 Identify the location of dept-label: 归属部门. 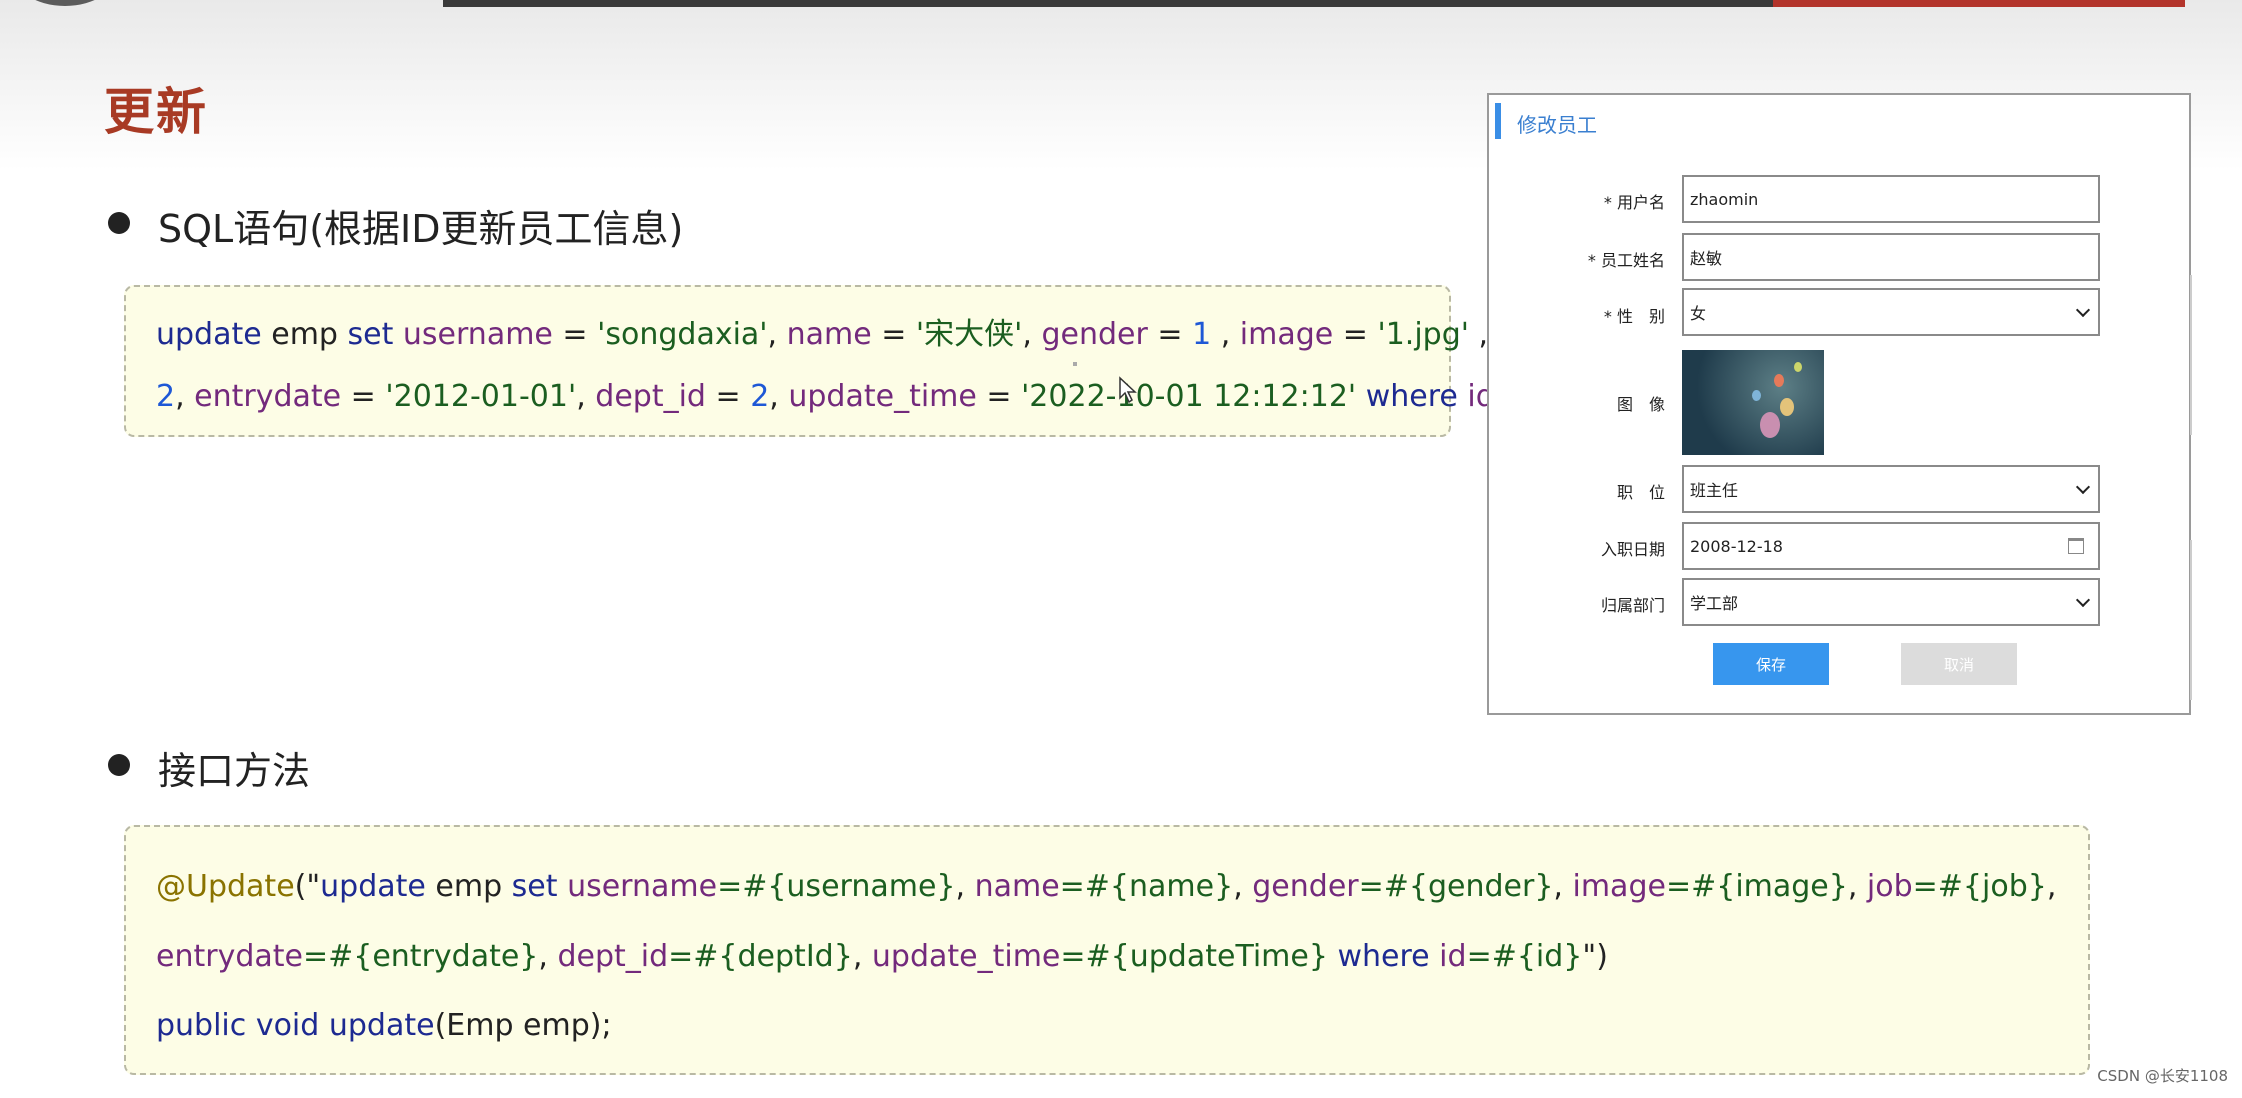
(1632, 605).